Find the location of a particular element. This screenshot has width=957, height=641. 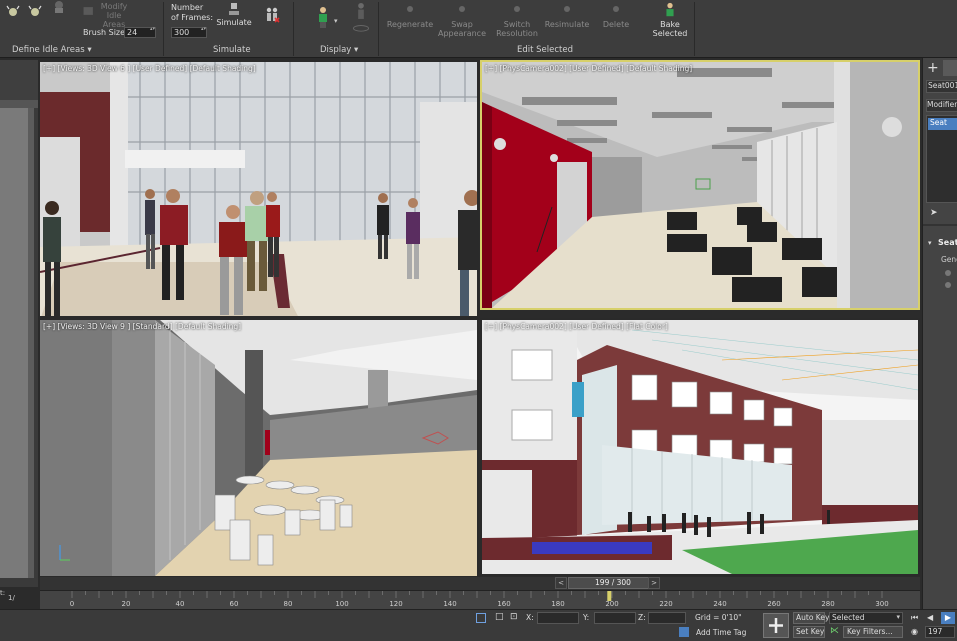

modifier-stack: Seat is located at coordinates (941, 159).